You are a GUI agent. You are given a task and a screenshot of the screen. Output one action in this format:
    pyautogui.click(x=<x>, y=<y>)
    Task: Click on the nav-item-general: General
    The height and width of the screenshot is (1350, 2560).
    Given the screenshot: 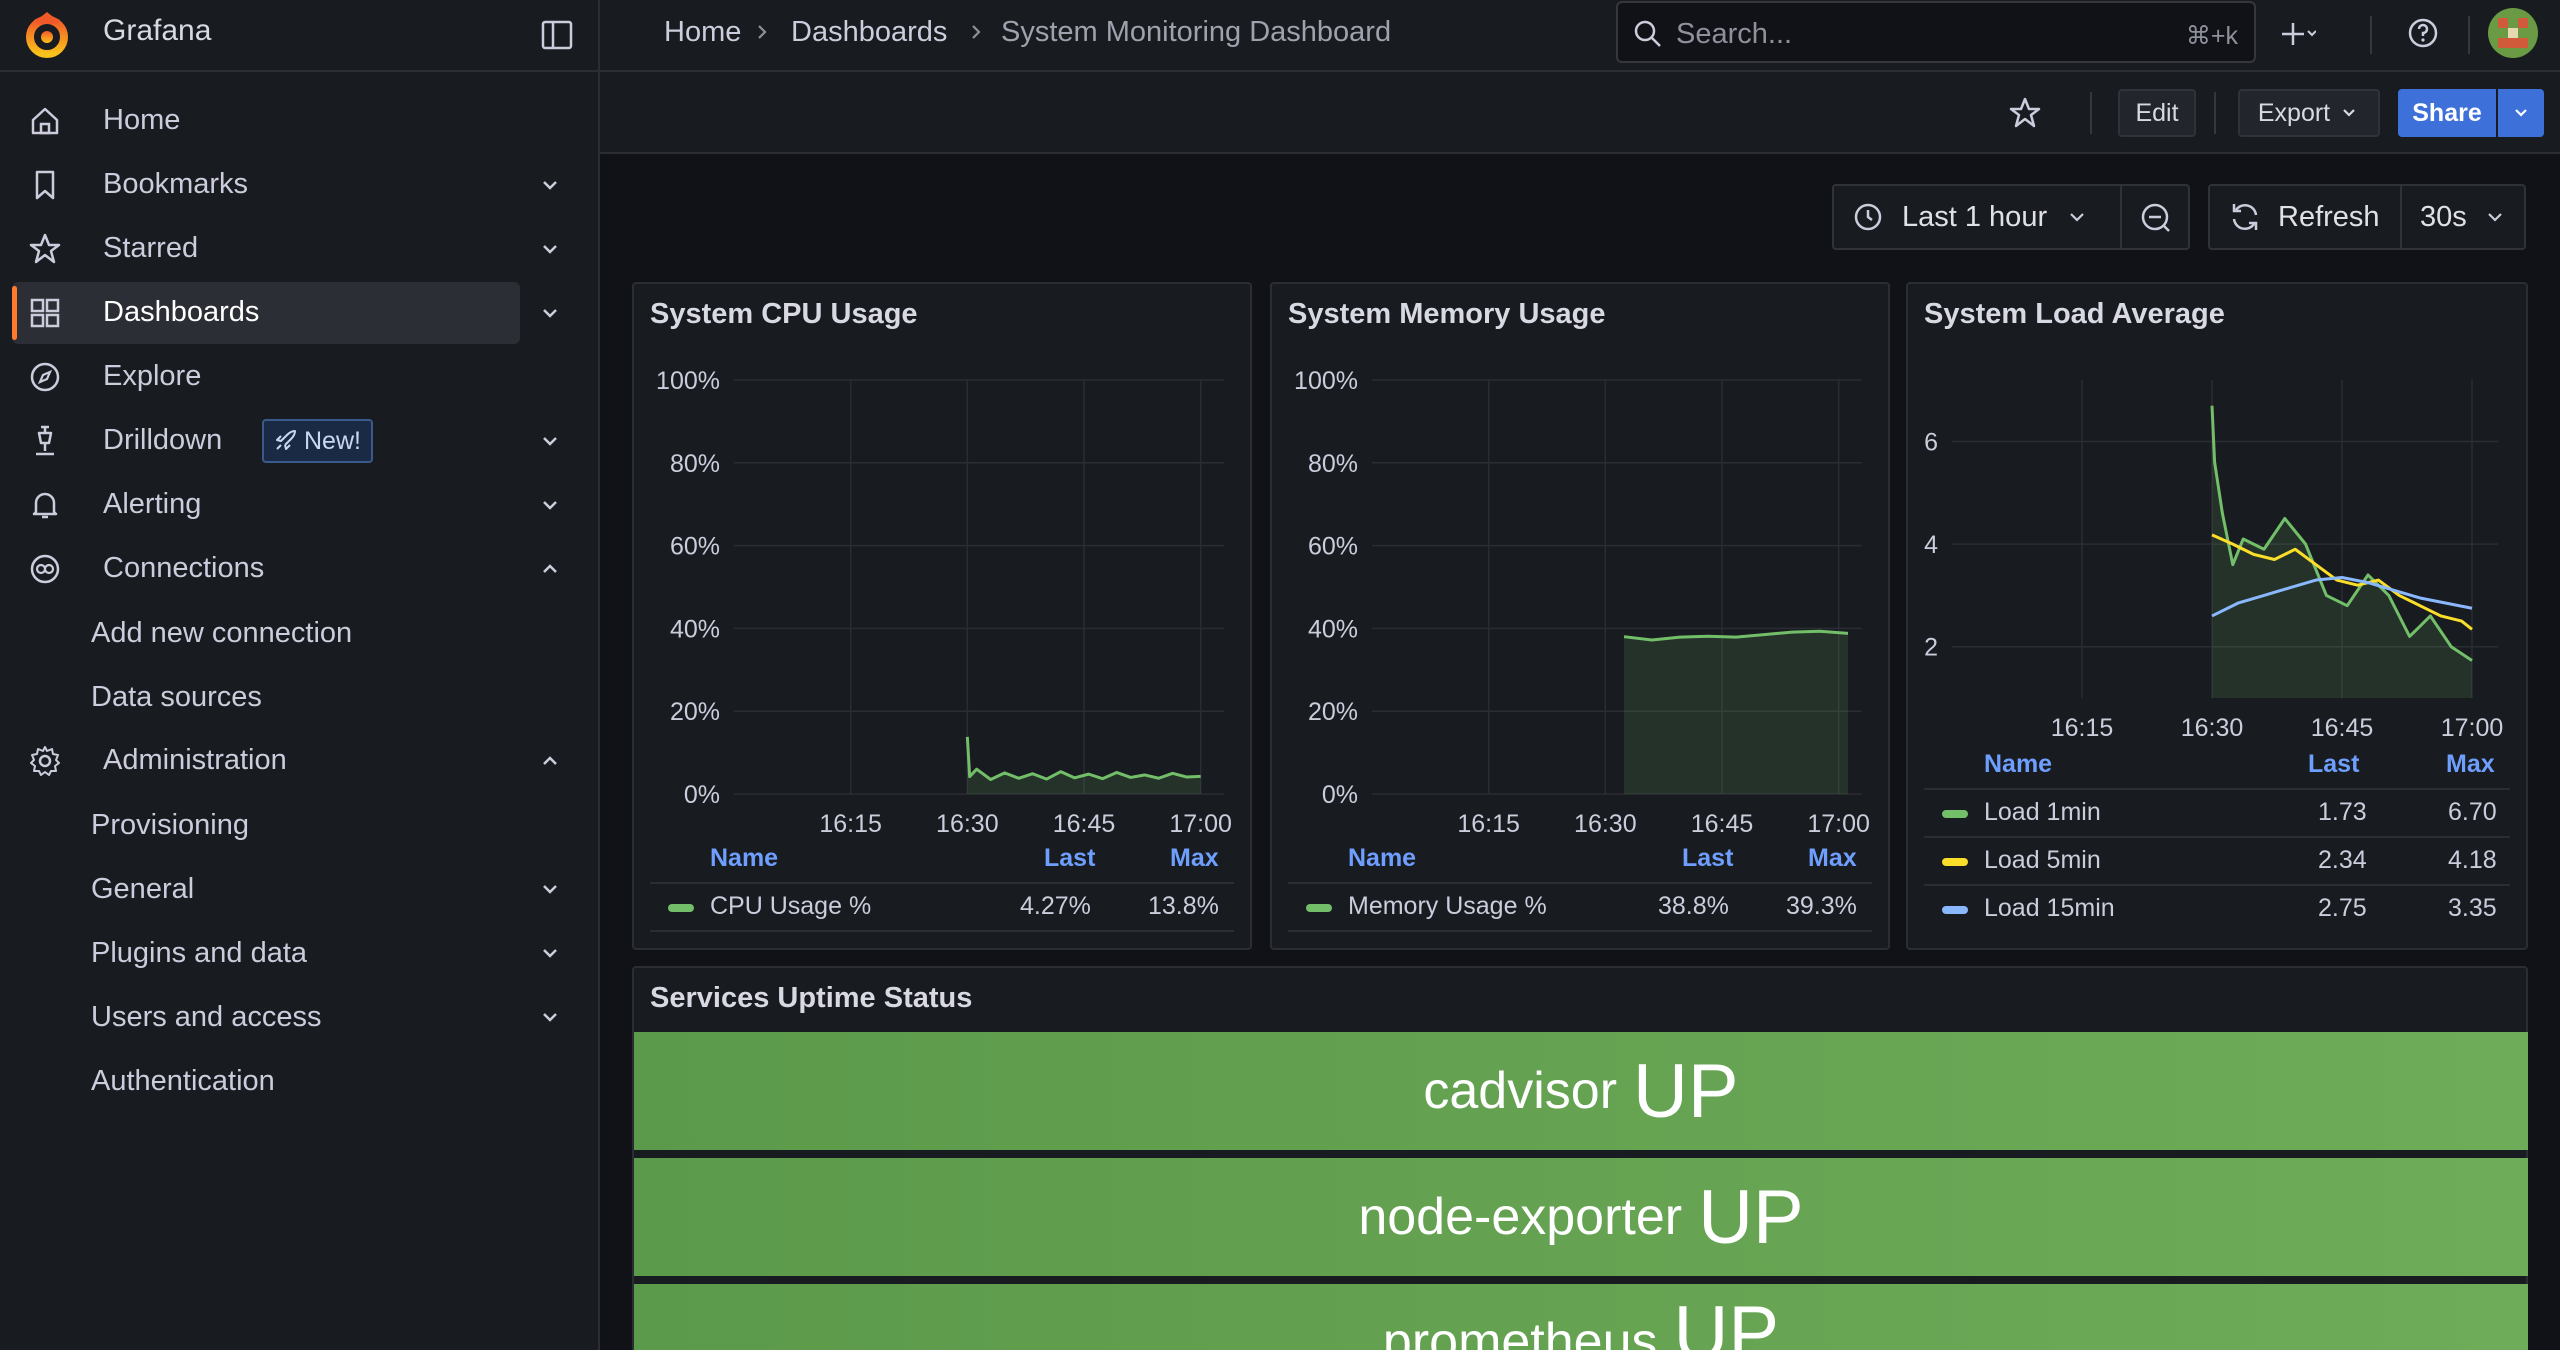 What is the action you would take?
    pyautogui.click(x=142, y=889)
    